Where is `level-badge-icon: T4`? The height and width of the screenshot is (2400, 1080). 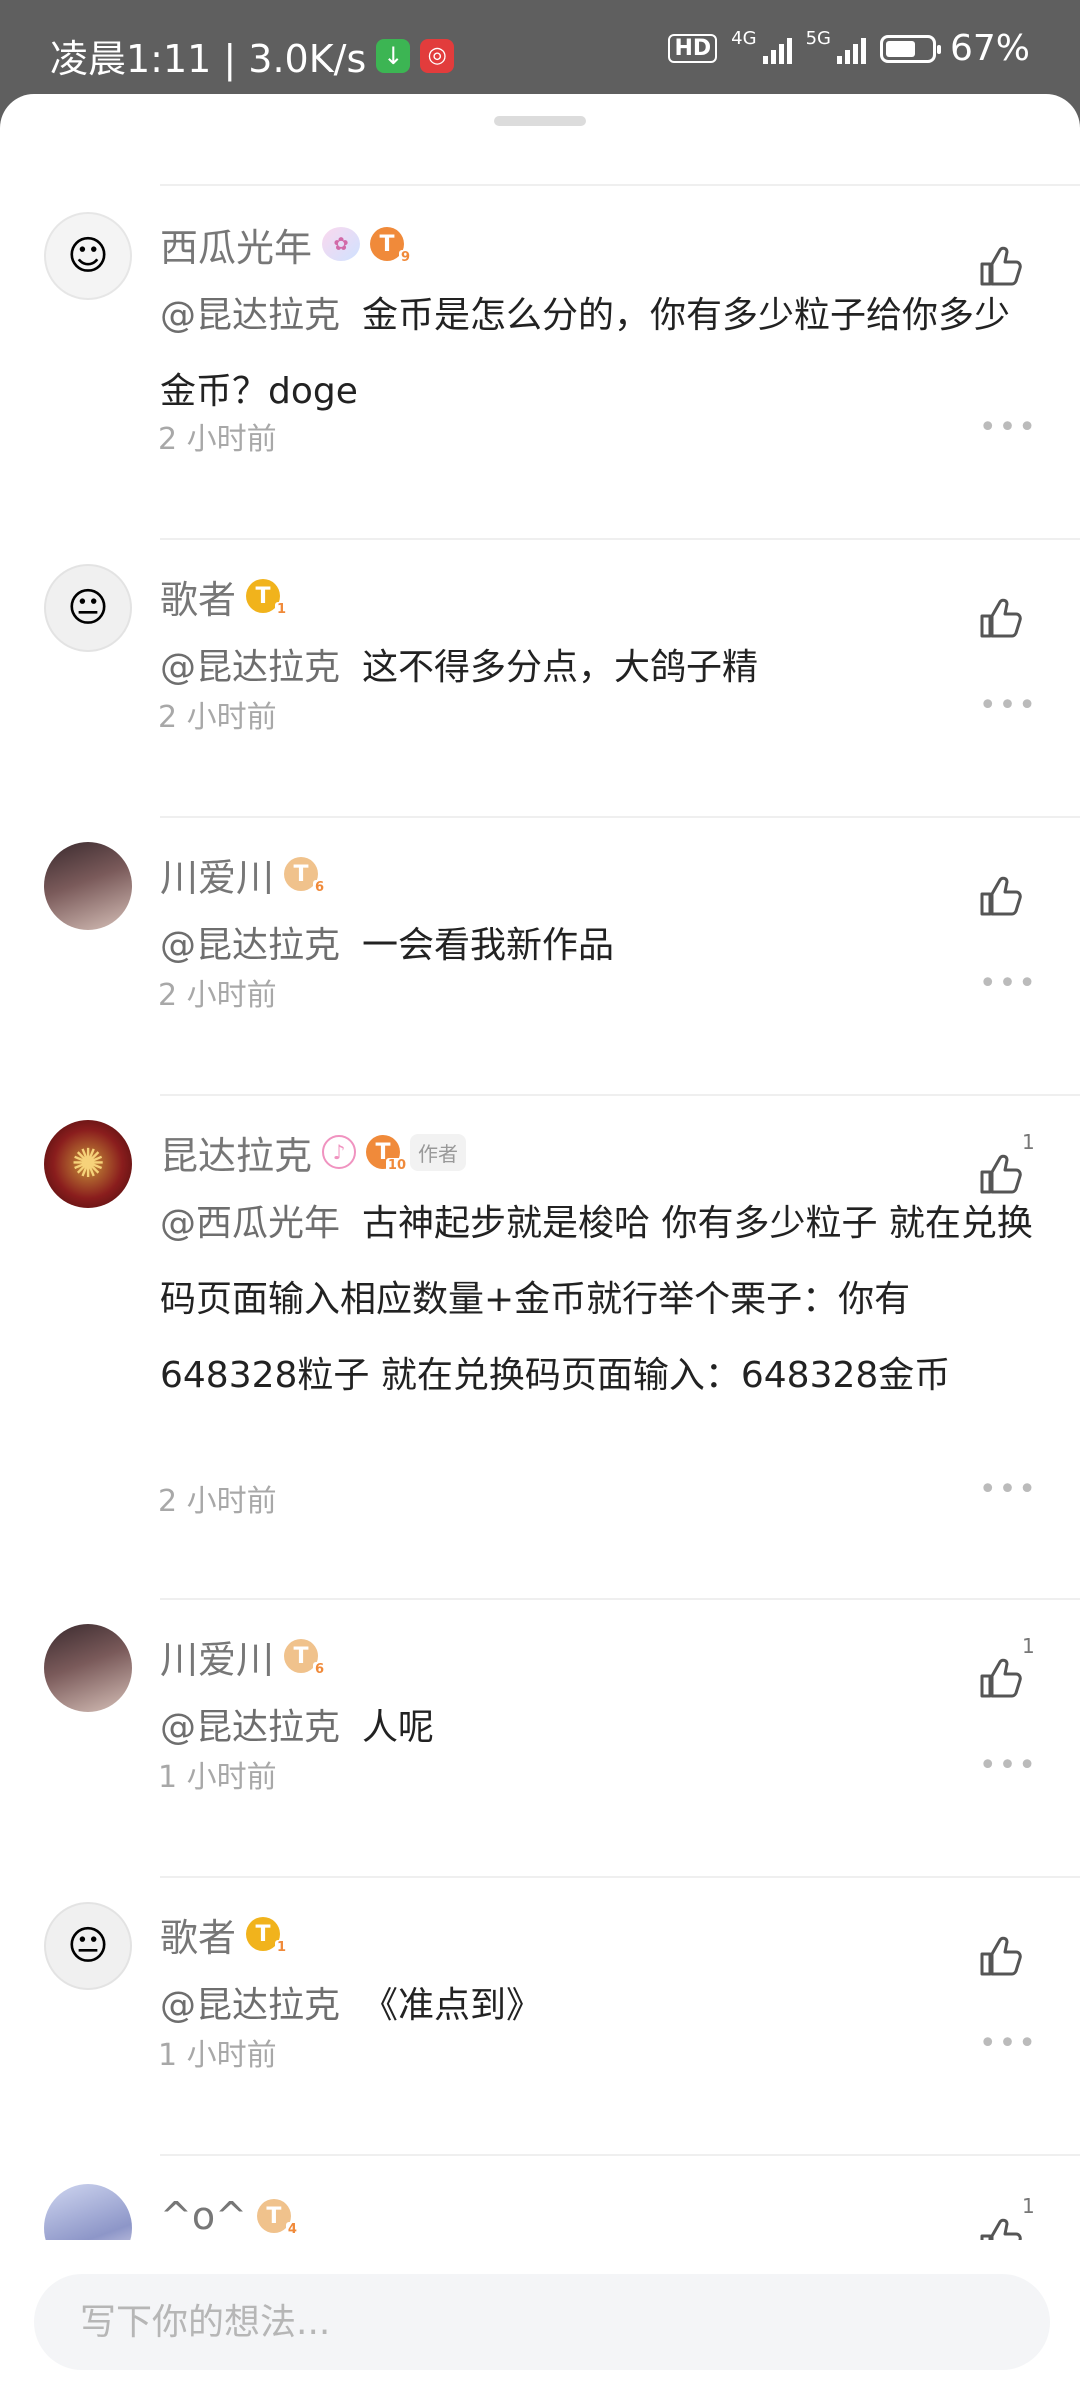
level-badge-icon: T4 is located at coordinates (277, 2218).